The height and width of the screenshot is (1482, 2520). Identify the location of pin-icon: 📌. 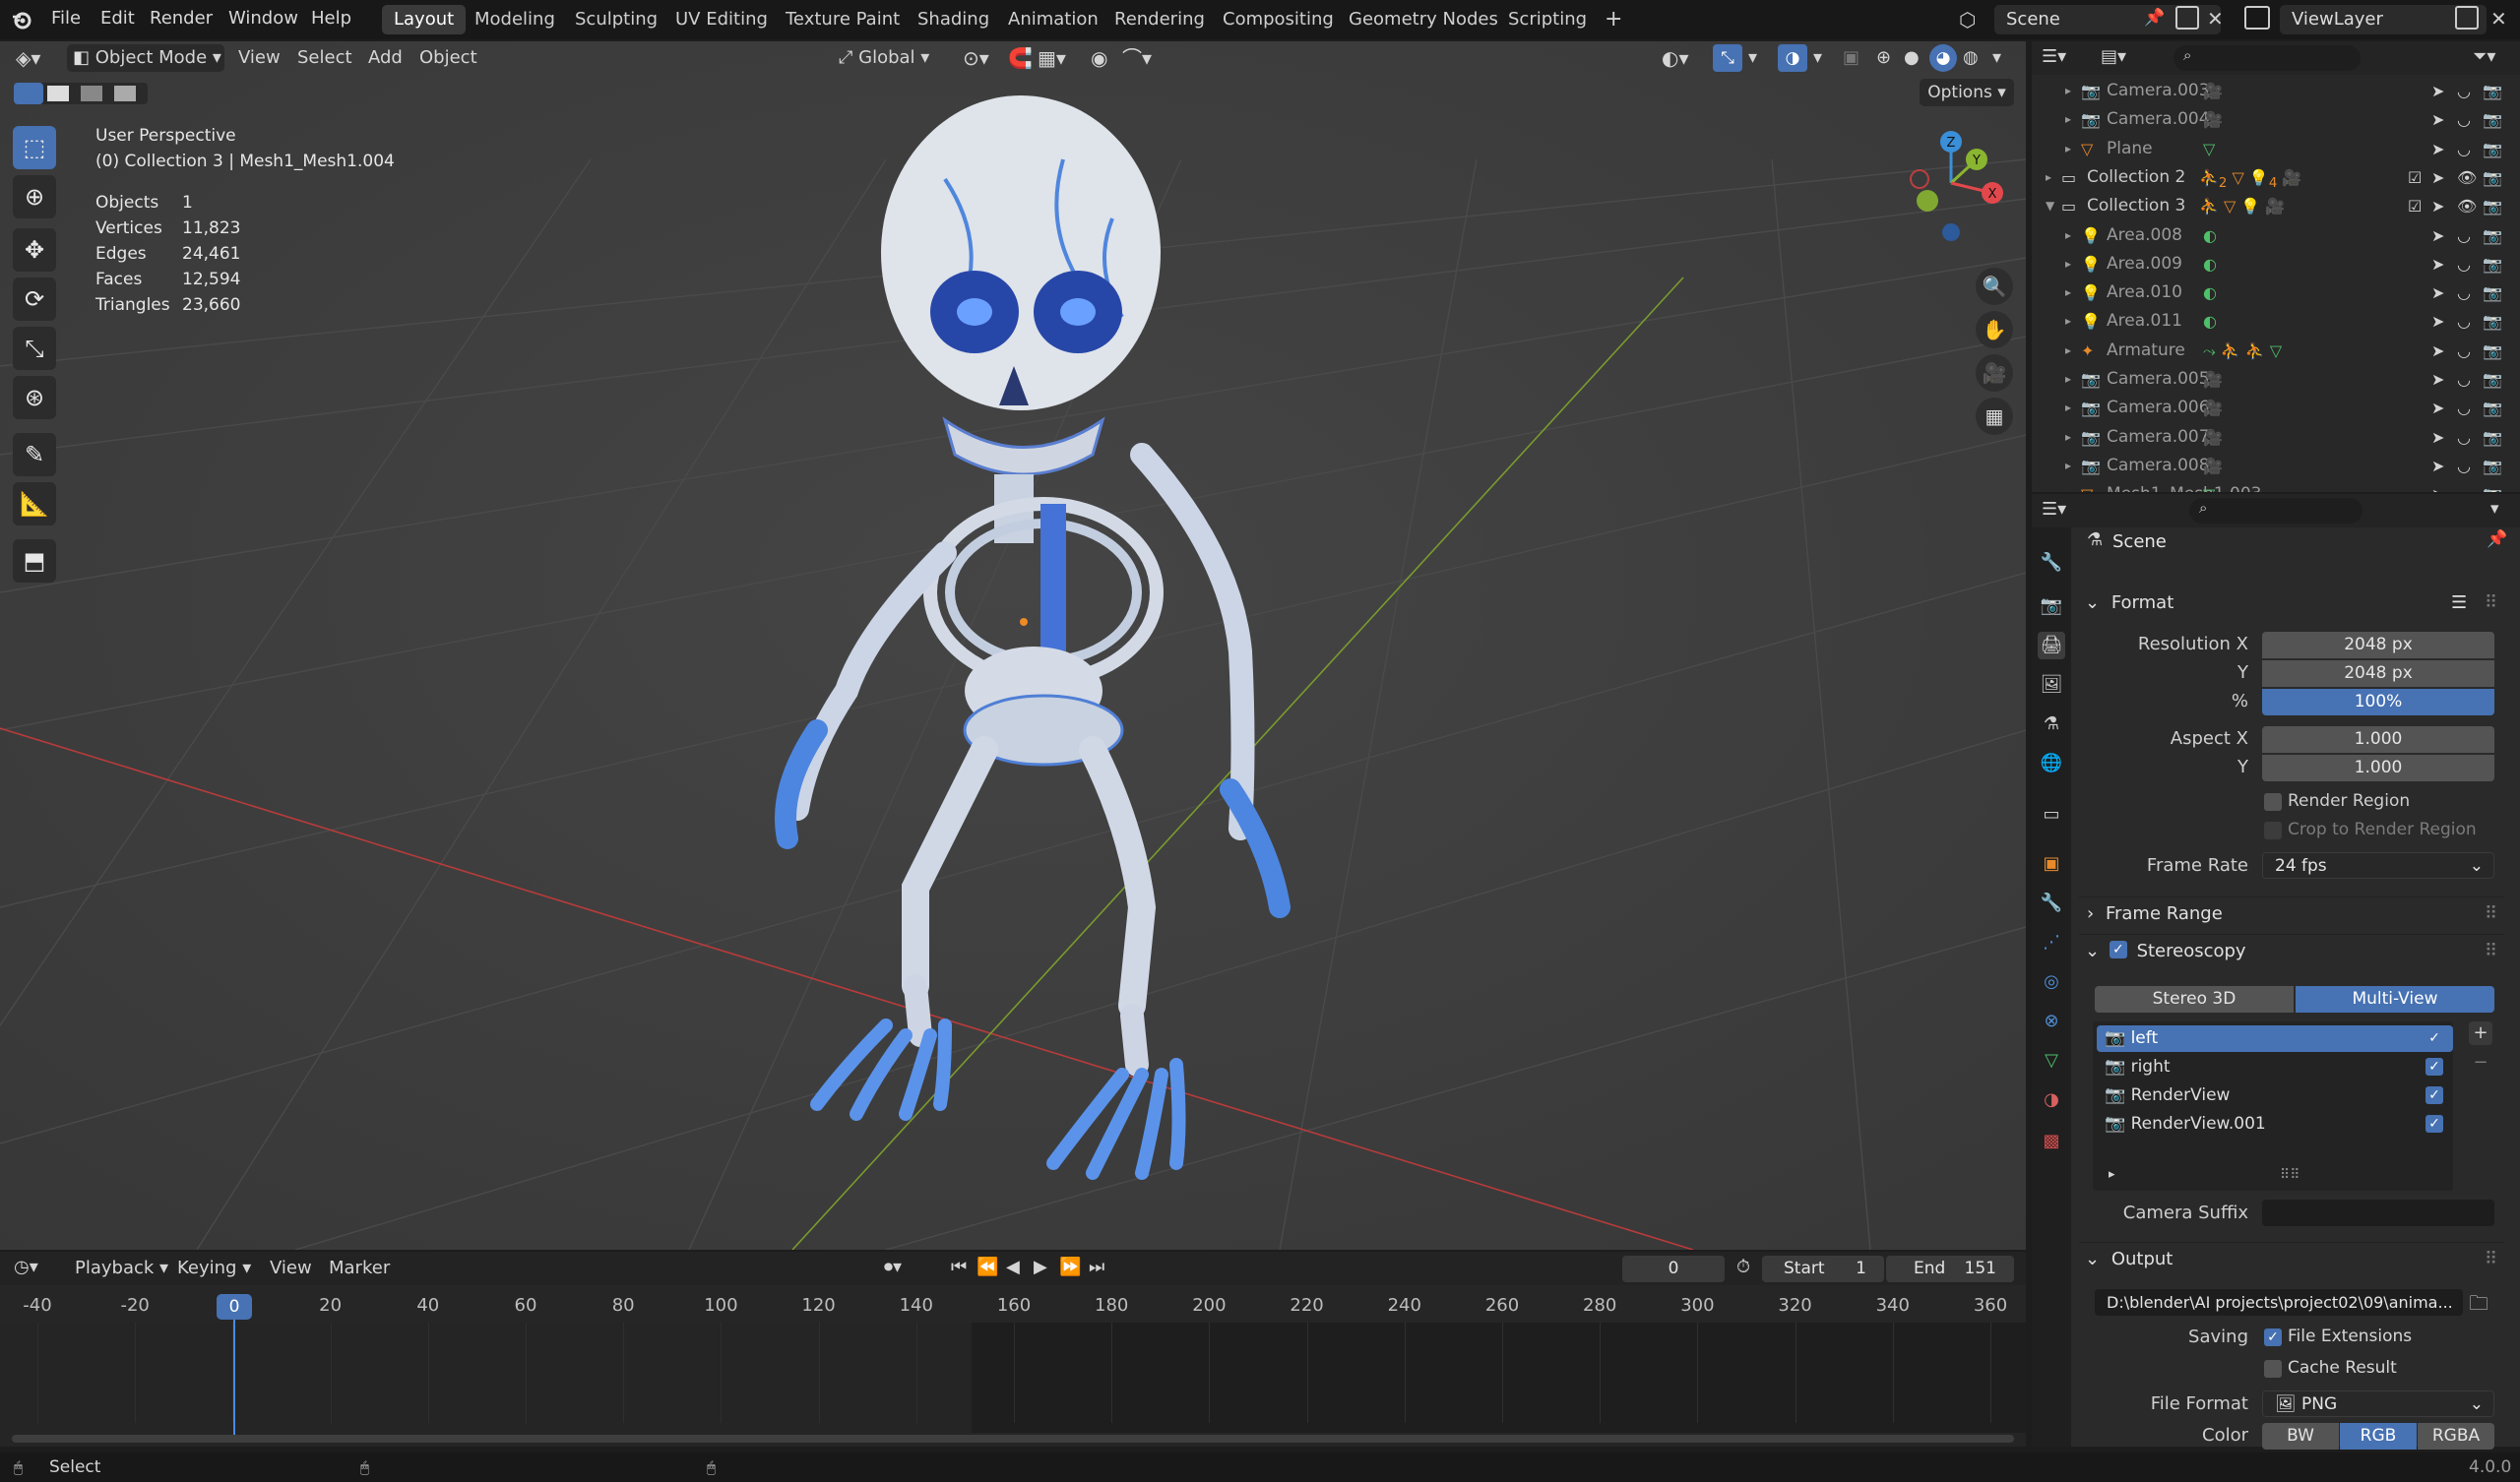
(2154, 18).